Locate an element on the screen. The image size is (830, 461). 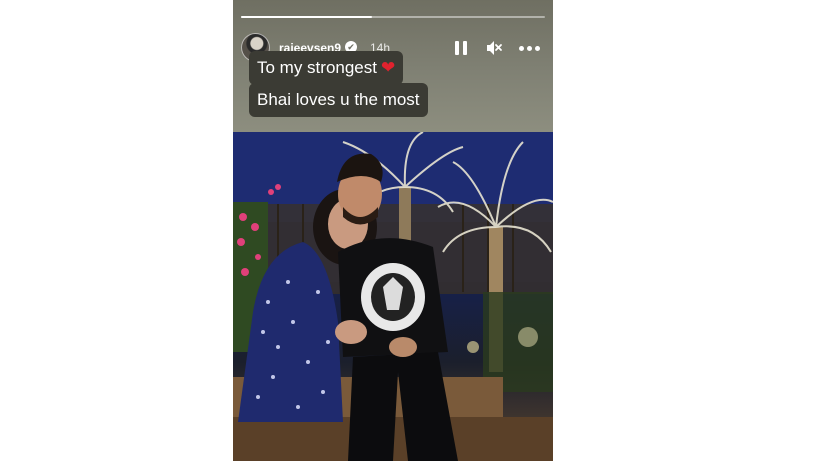
caption-text-2: Bhai loves u the most is located at coordinates (338, 99).